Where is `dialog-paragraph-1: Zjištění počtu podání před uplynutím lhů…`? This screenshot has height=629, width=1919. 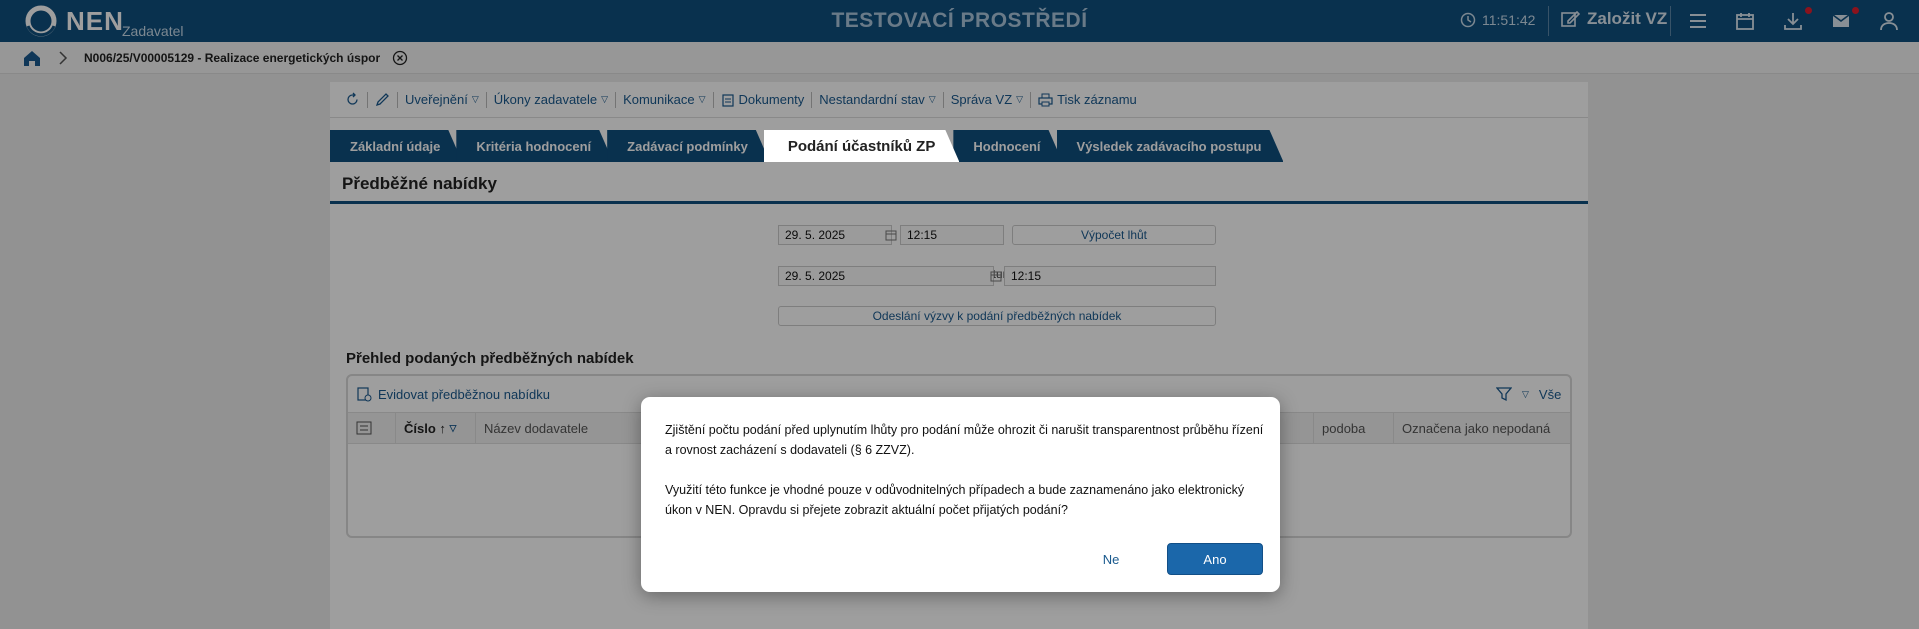 dialog-paragraph-1: Zjištění počtu podání před uplynutím lhů… is located at coordinates (964, 440).